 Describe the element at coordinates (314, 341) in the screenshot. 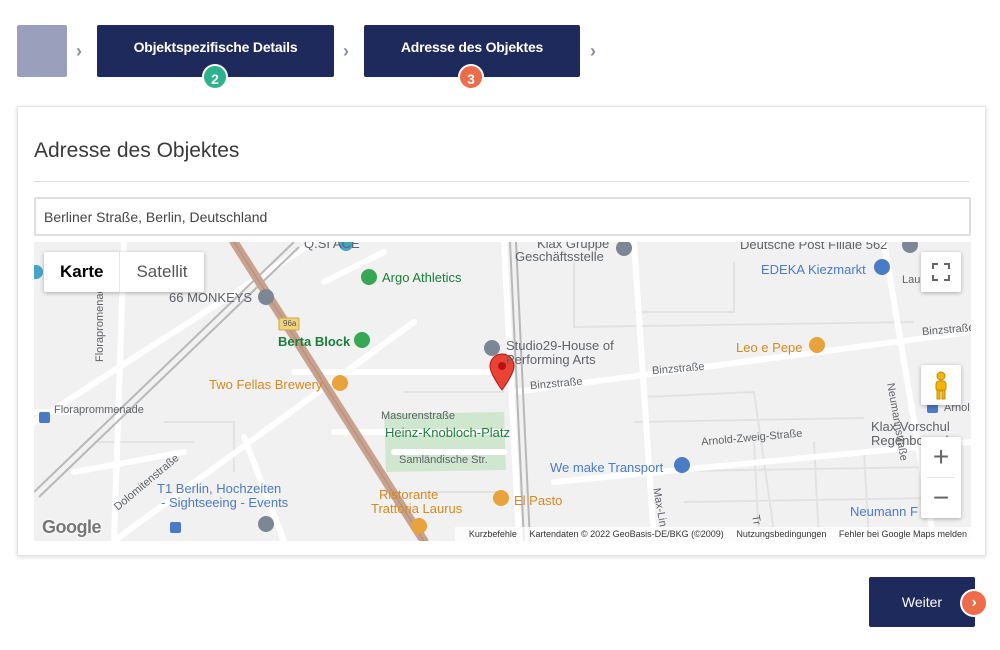

I see `poi-label: Berta Block` at that location.